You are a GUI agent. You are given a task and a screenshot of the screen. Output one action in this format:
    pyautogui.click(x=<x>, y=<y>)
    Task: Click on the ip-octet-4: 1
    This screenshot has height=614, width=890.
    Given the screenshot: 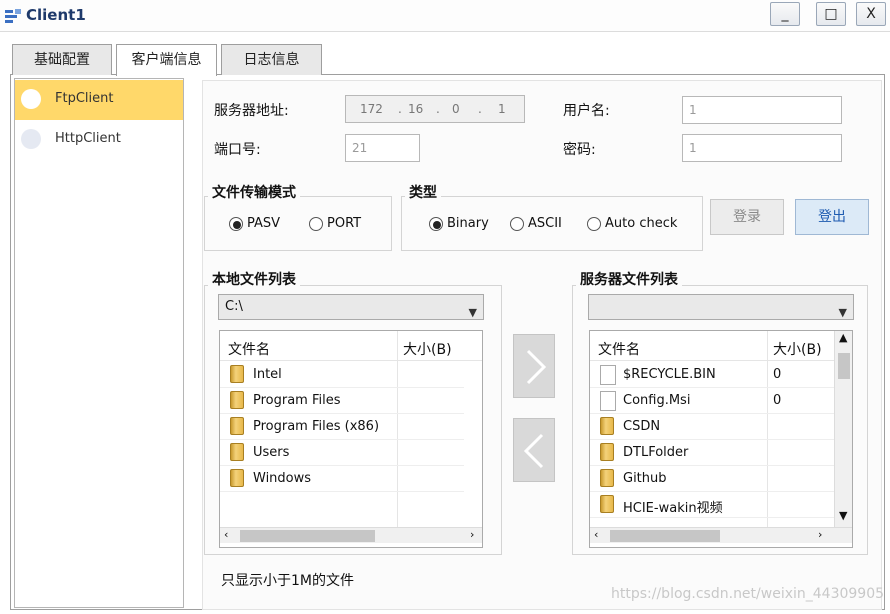 What is the action you would take?
    pyautogui.click(x=502, y=109)
    